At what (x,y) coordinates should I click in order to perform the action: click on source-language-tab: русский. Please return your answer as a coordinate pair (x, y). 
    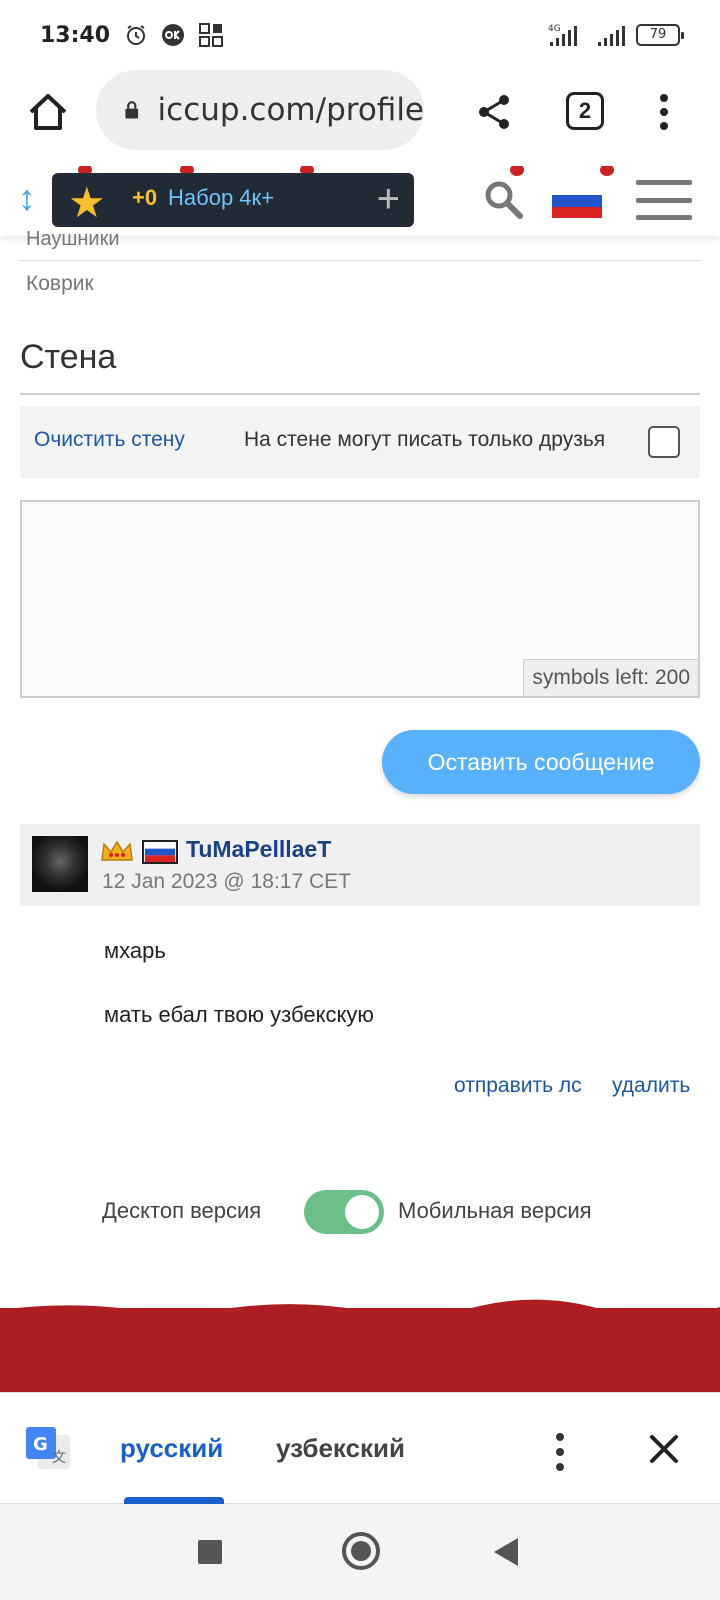
    Looking at the image, I should click on (171, 1448).